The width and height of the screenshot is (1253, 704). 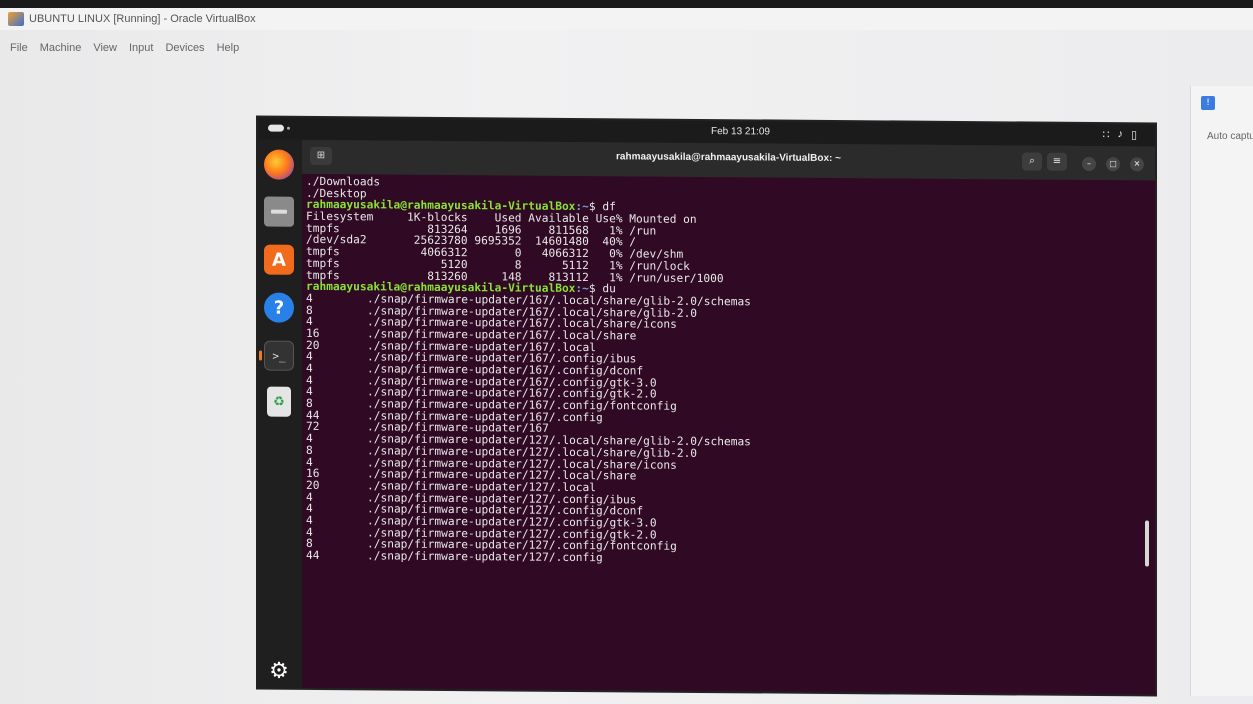 What do you see at coordinates (1208, 103) in the screenshot?
I see `notification-icon: !` at bounding box center [1208, 103].